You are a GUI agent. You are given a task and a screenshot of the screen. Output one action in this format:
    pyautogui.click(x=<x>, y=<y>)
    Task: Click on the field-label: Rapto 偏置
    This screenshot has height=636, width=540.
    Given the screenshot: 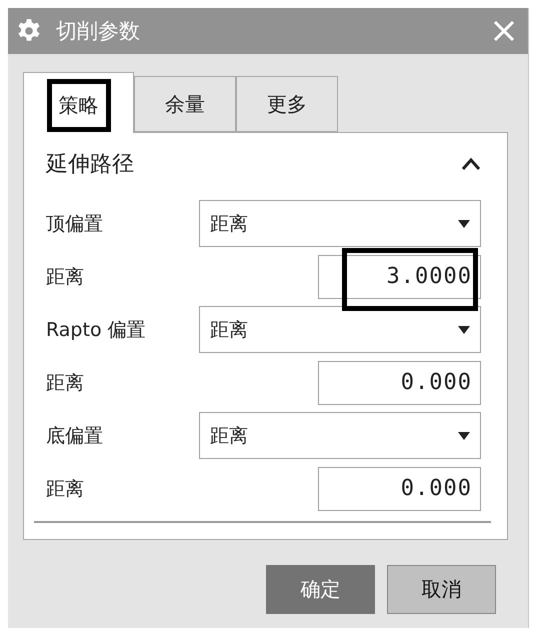 What is the action you would take?
    pyautogui.click(x=96, y=330)
    